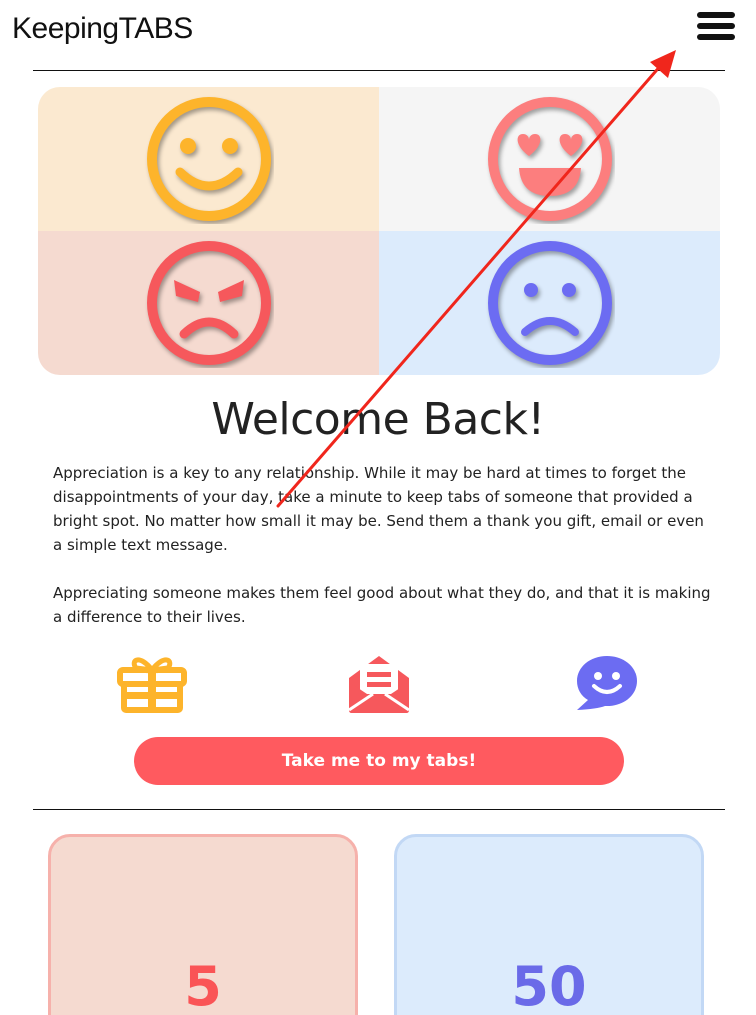 The image size is (756, 1015). Describe the element at coordinates (716, 29) in the screenshot. I see `hamburger-menu-icon` at that location.